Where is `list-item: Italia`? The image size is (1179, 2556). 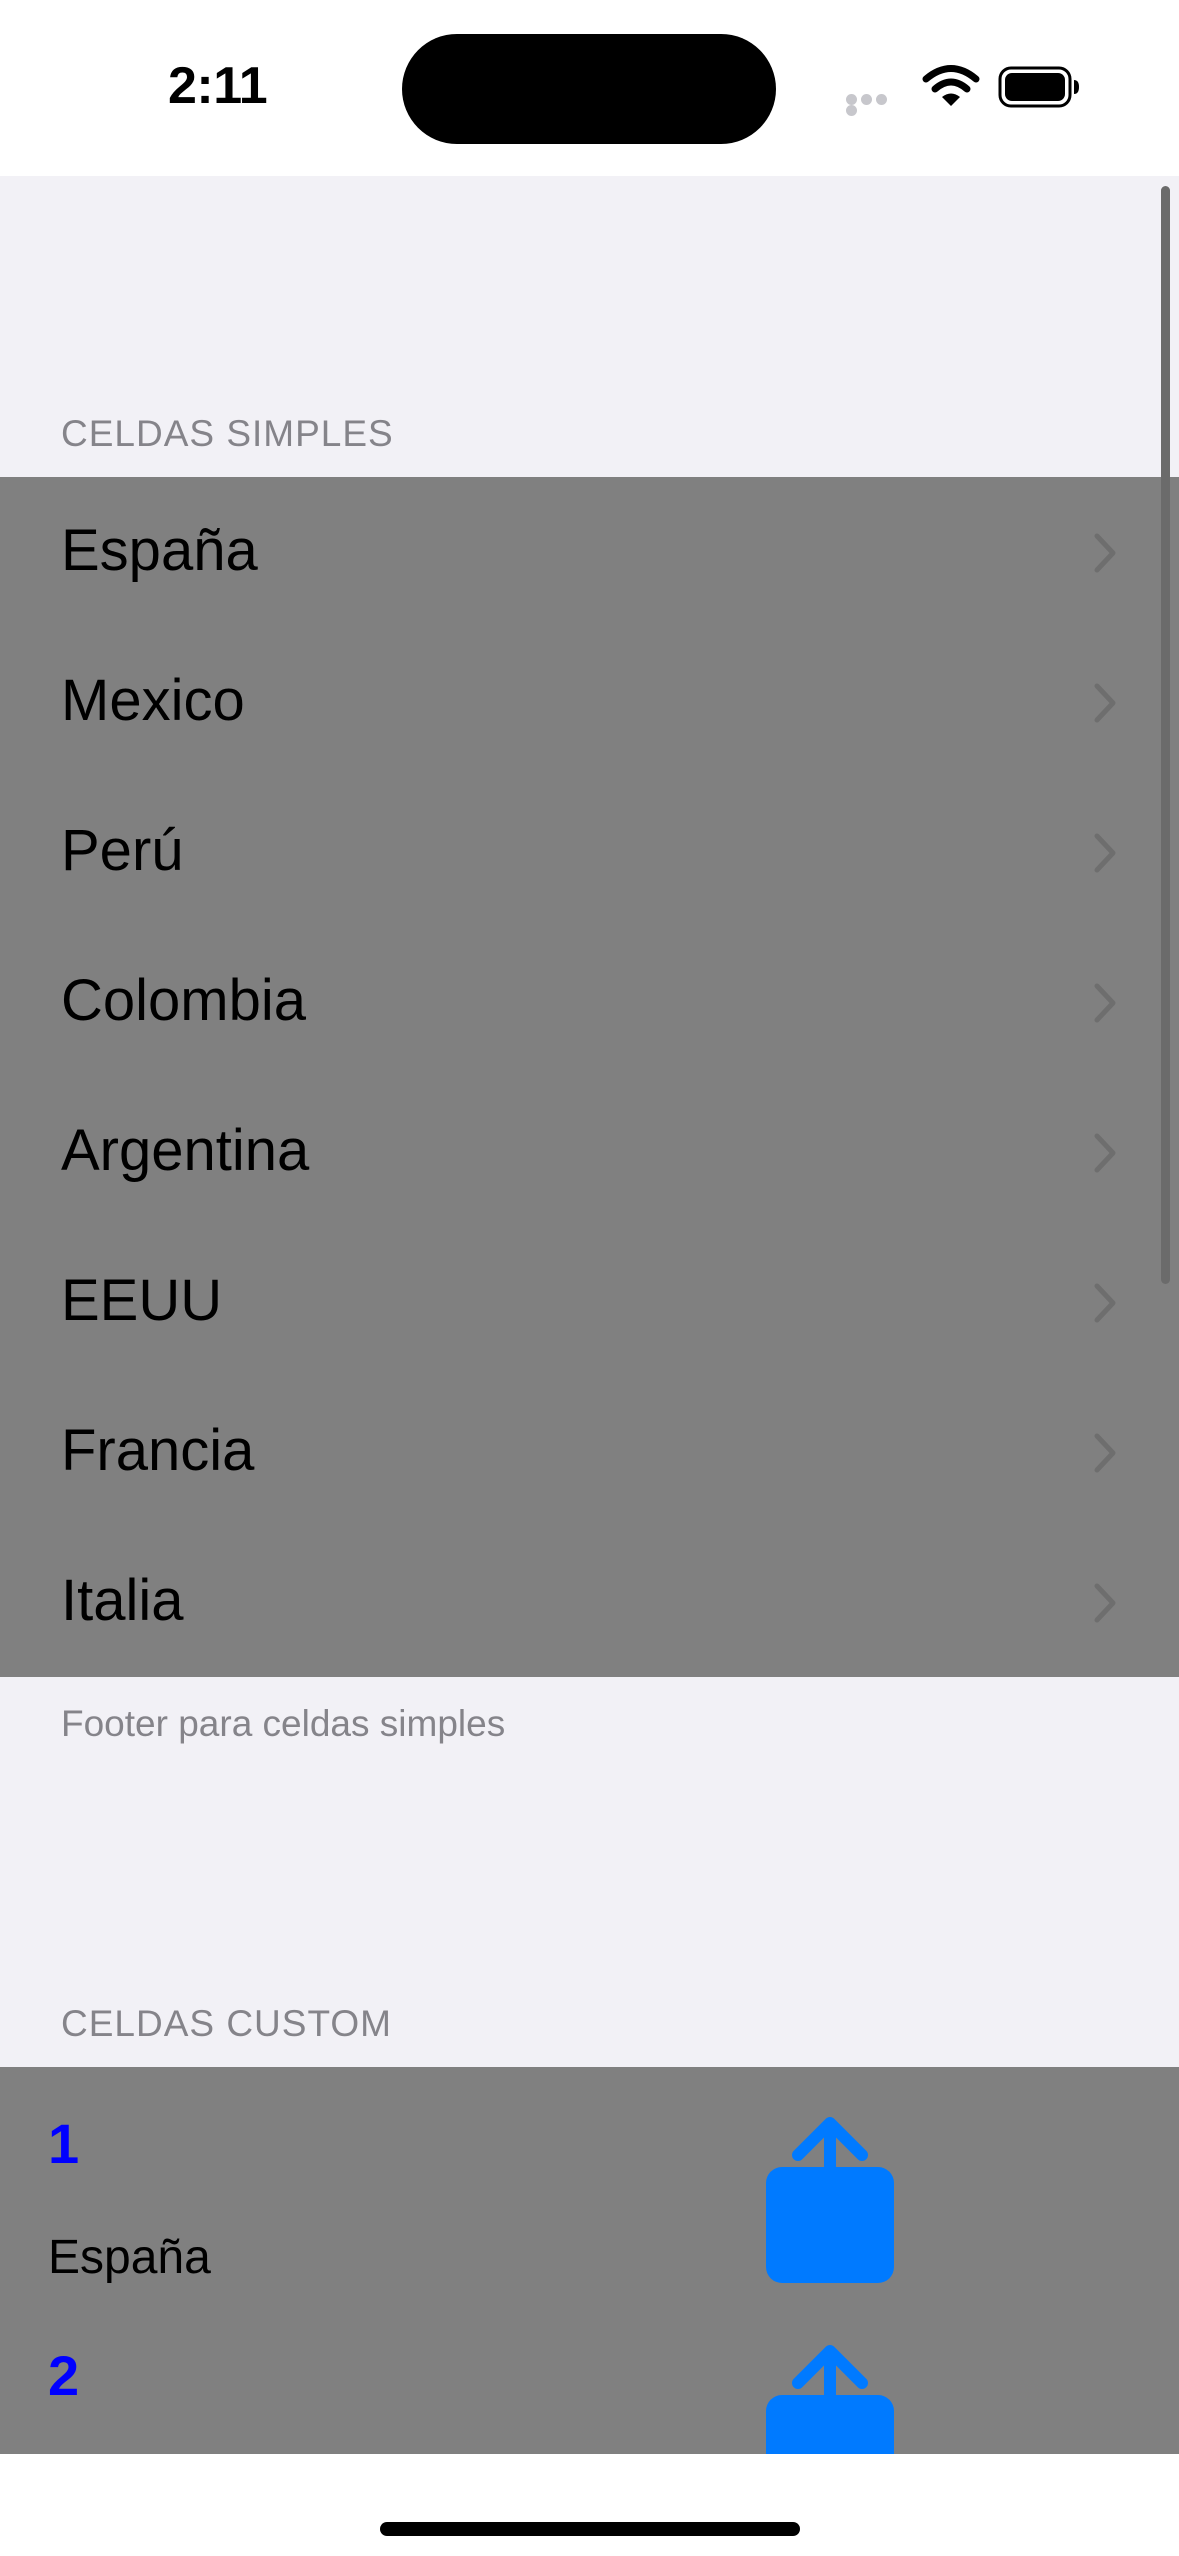 list-item: Italia is located at coordinates (589, 1602).